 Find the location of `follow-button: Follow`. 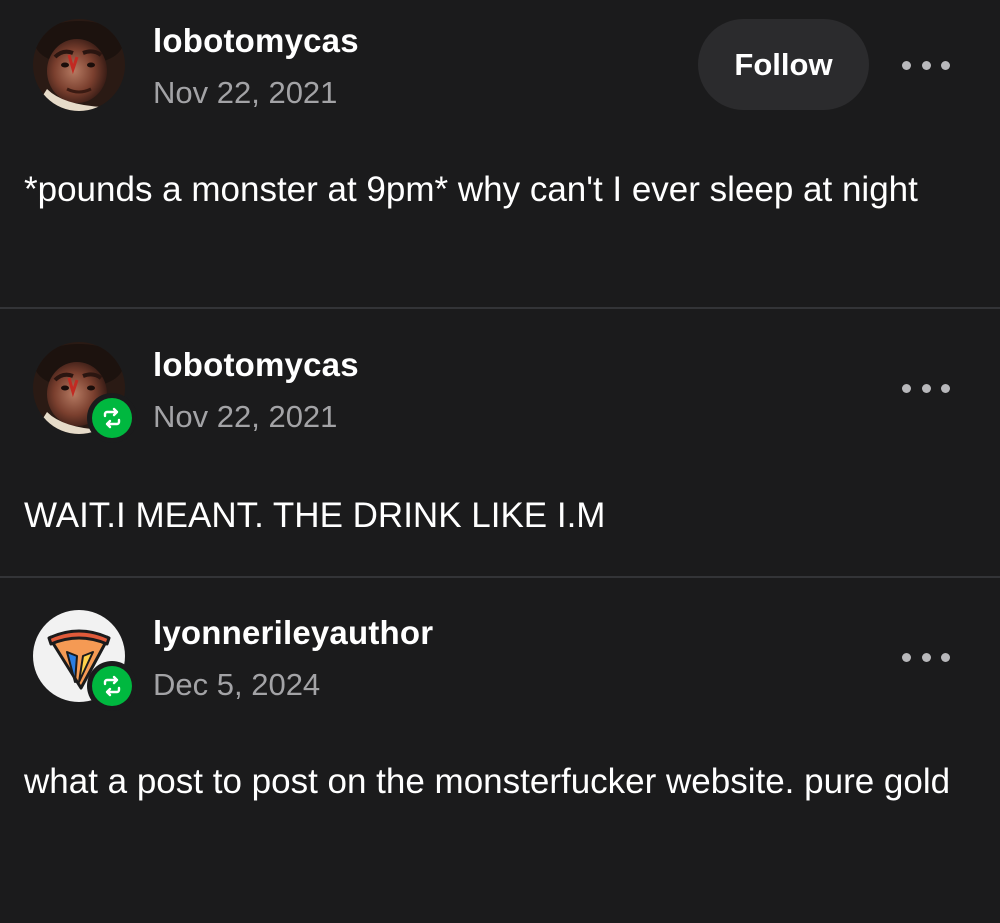

follow-button: Follow is located at coordinates (783, 64).